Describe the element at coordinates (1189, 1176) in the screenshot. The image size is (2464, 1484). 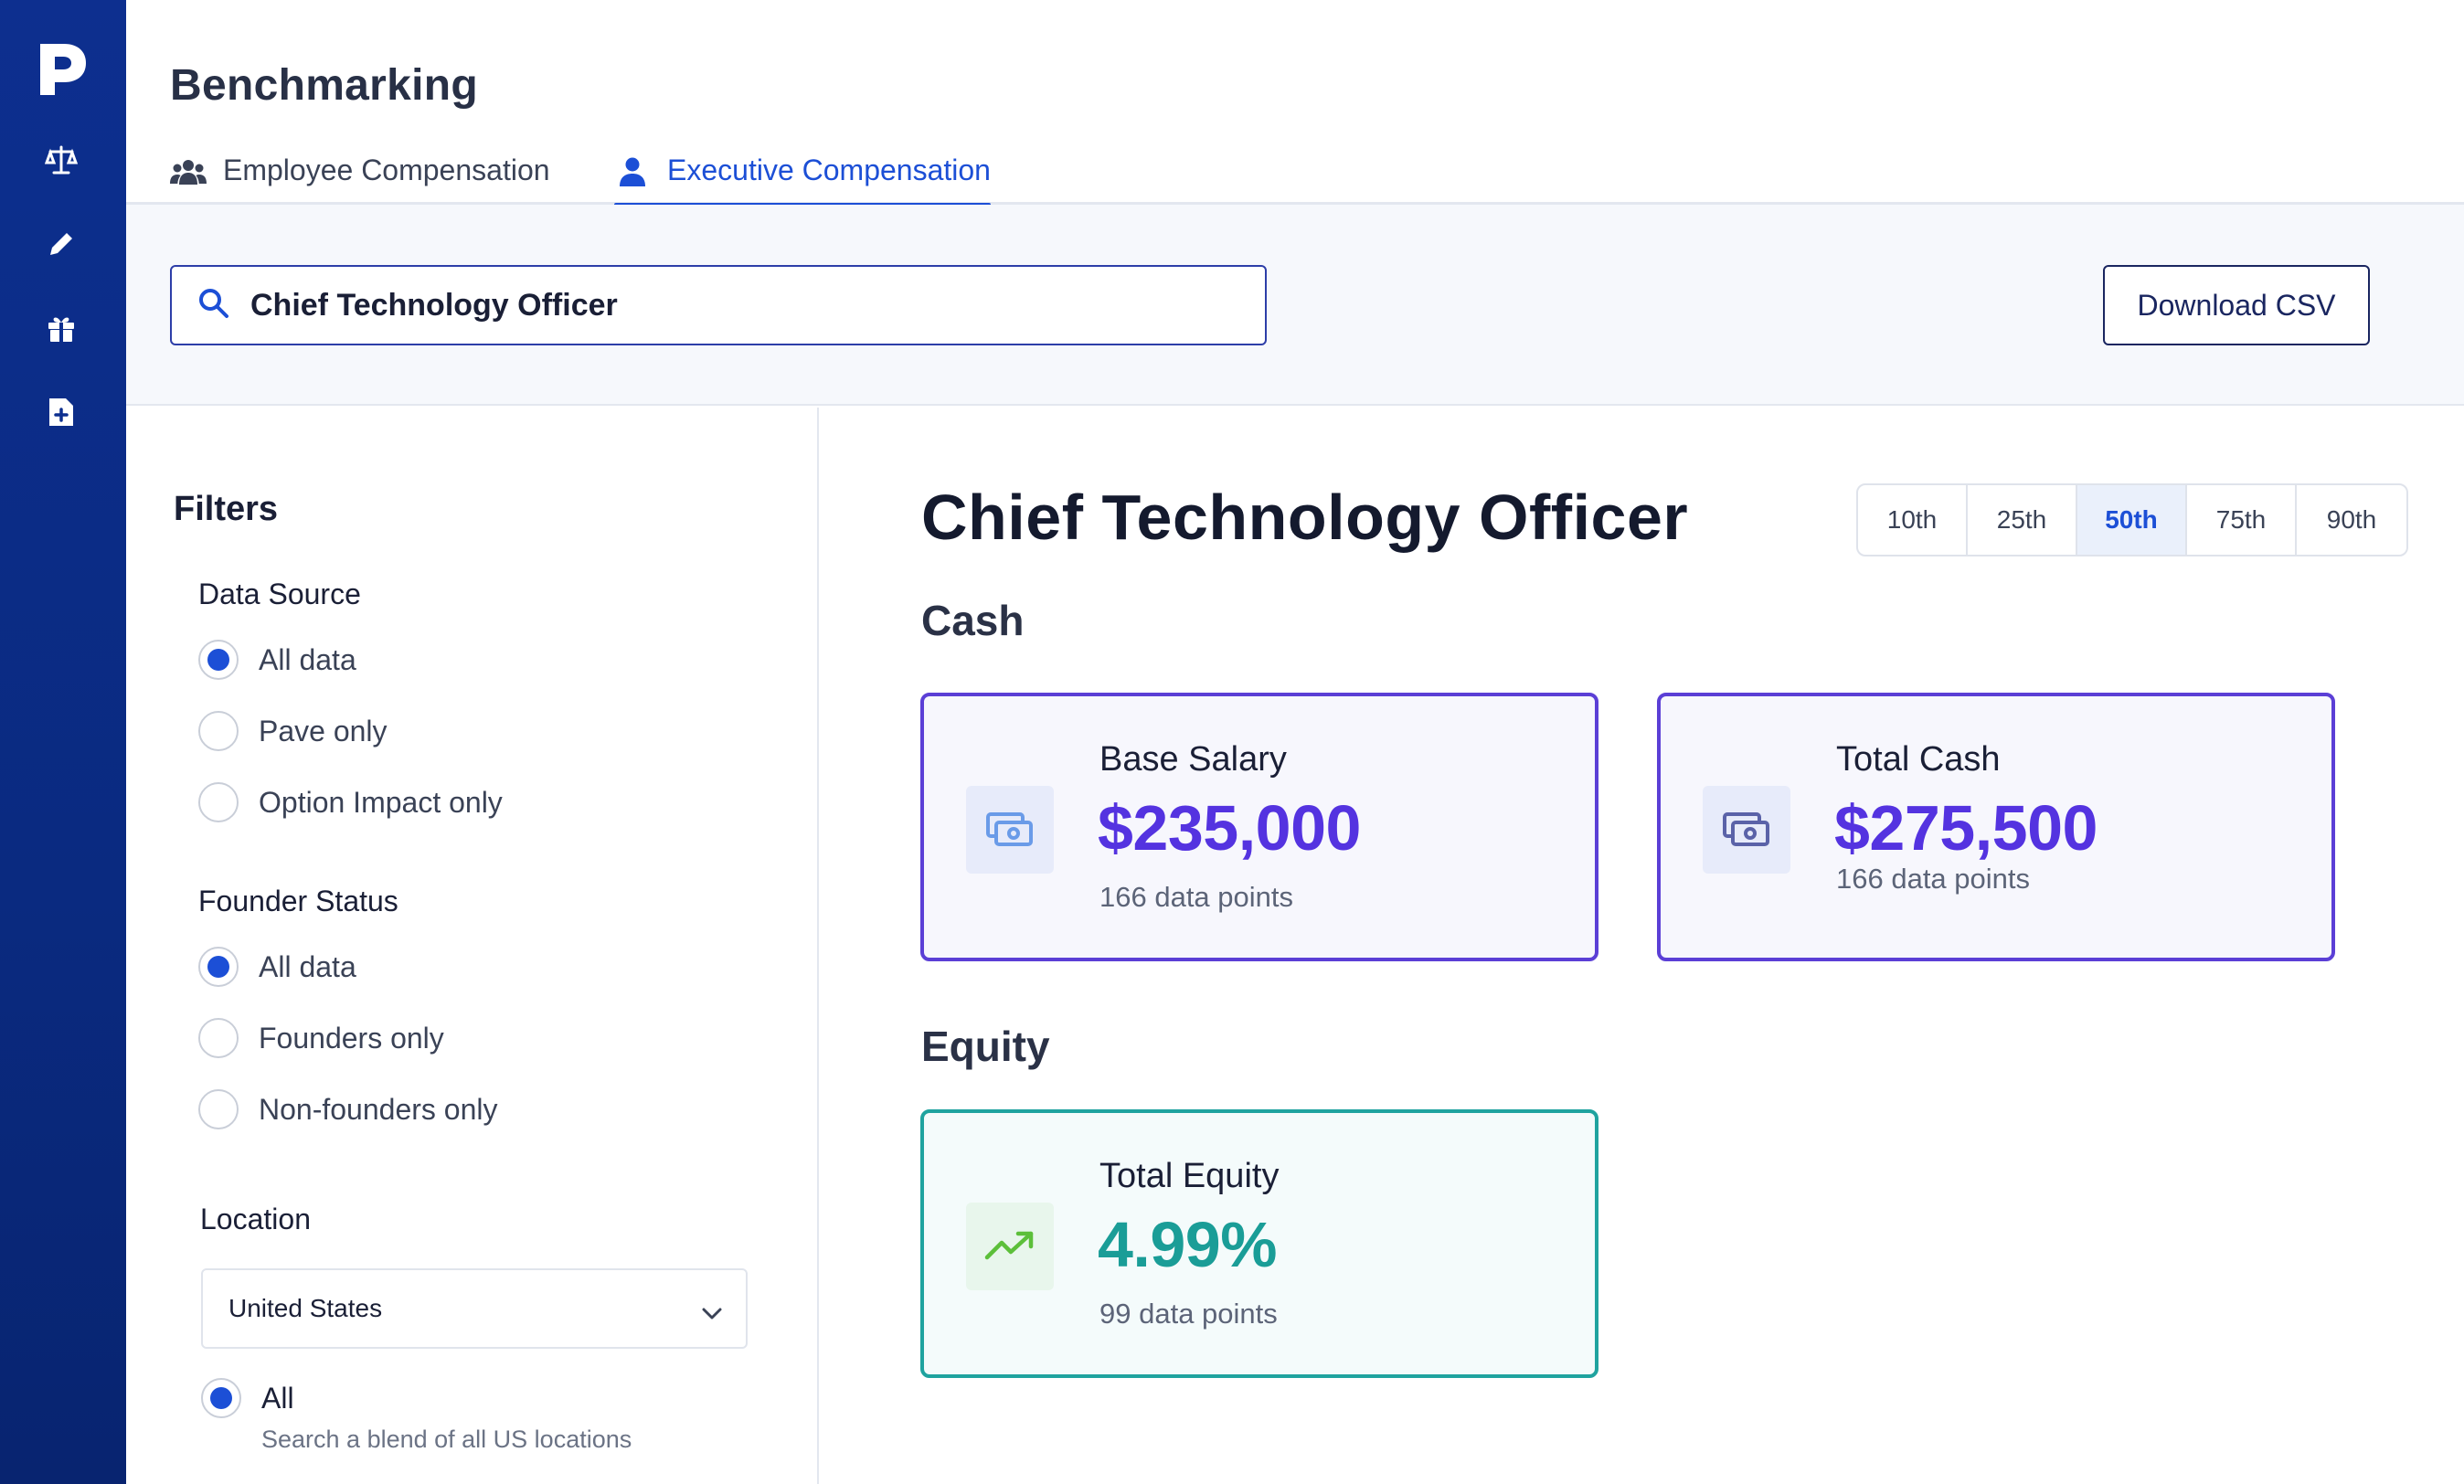
I see `card-label: Total Equity` at that location.